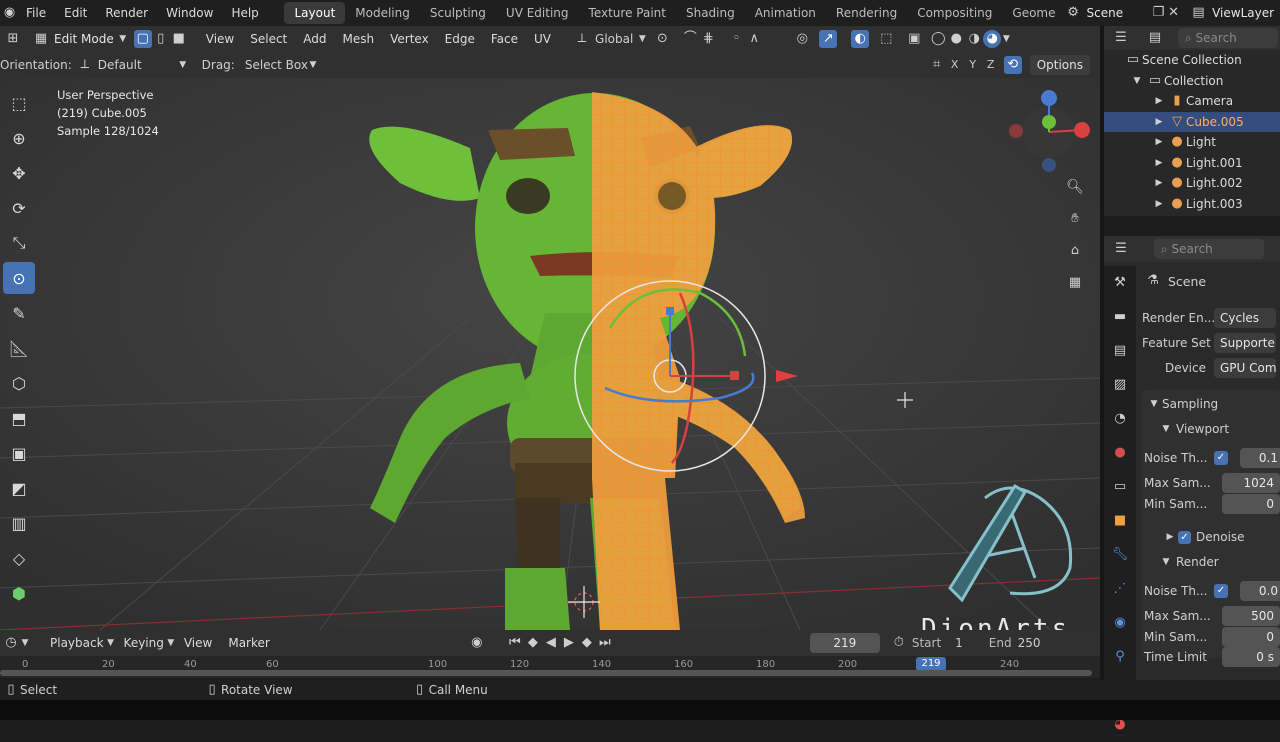  I want to click on pivot-point-icon: ⊙, so click(662, 39).